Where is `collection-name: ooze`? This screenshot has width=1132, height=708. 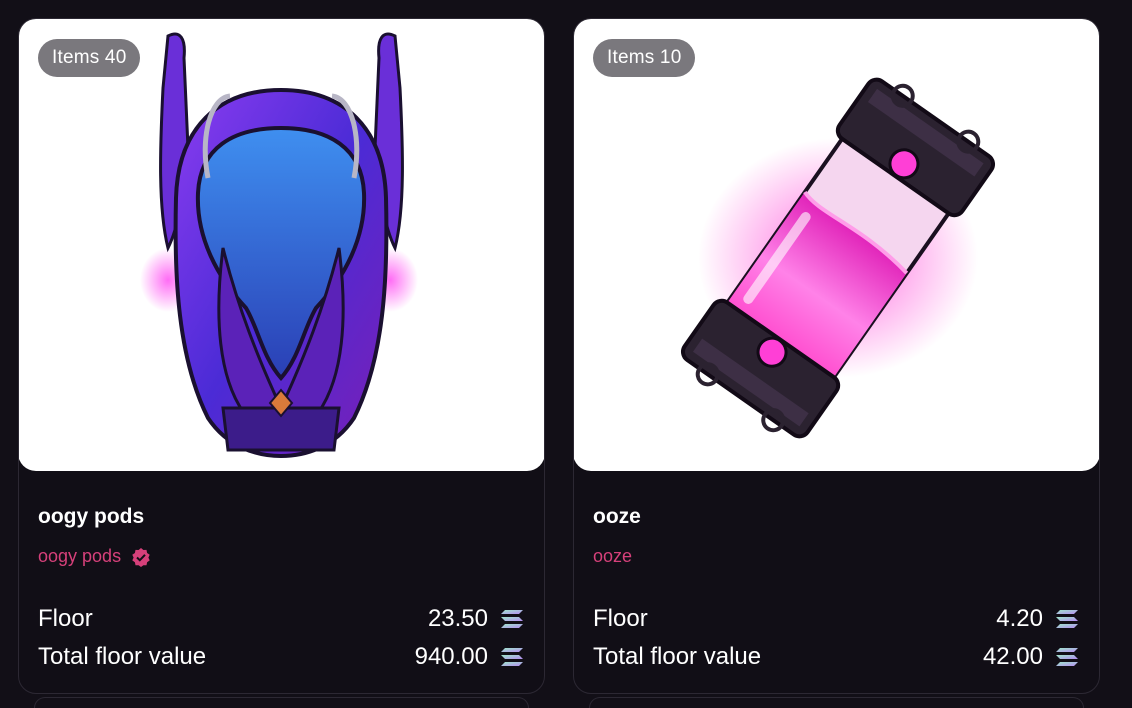
collection-name: ooze is located at coordinates (613, 556).